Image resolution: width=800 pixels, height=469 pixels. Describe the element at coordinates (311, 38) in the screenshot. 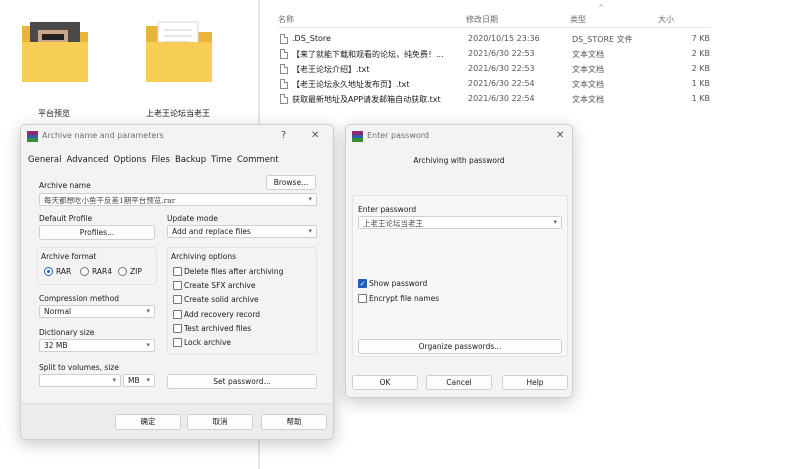

I see `file-name: .DS_Store` at that location.